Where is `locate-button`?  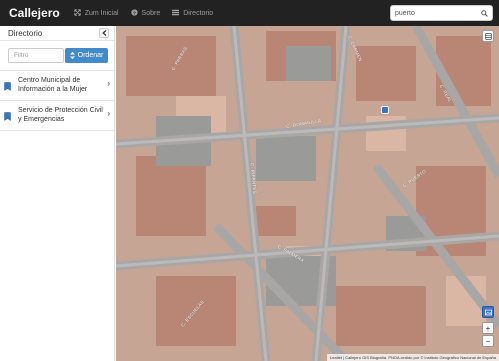 locate-button is located at coordinates (488, 312).